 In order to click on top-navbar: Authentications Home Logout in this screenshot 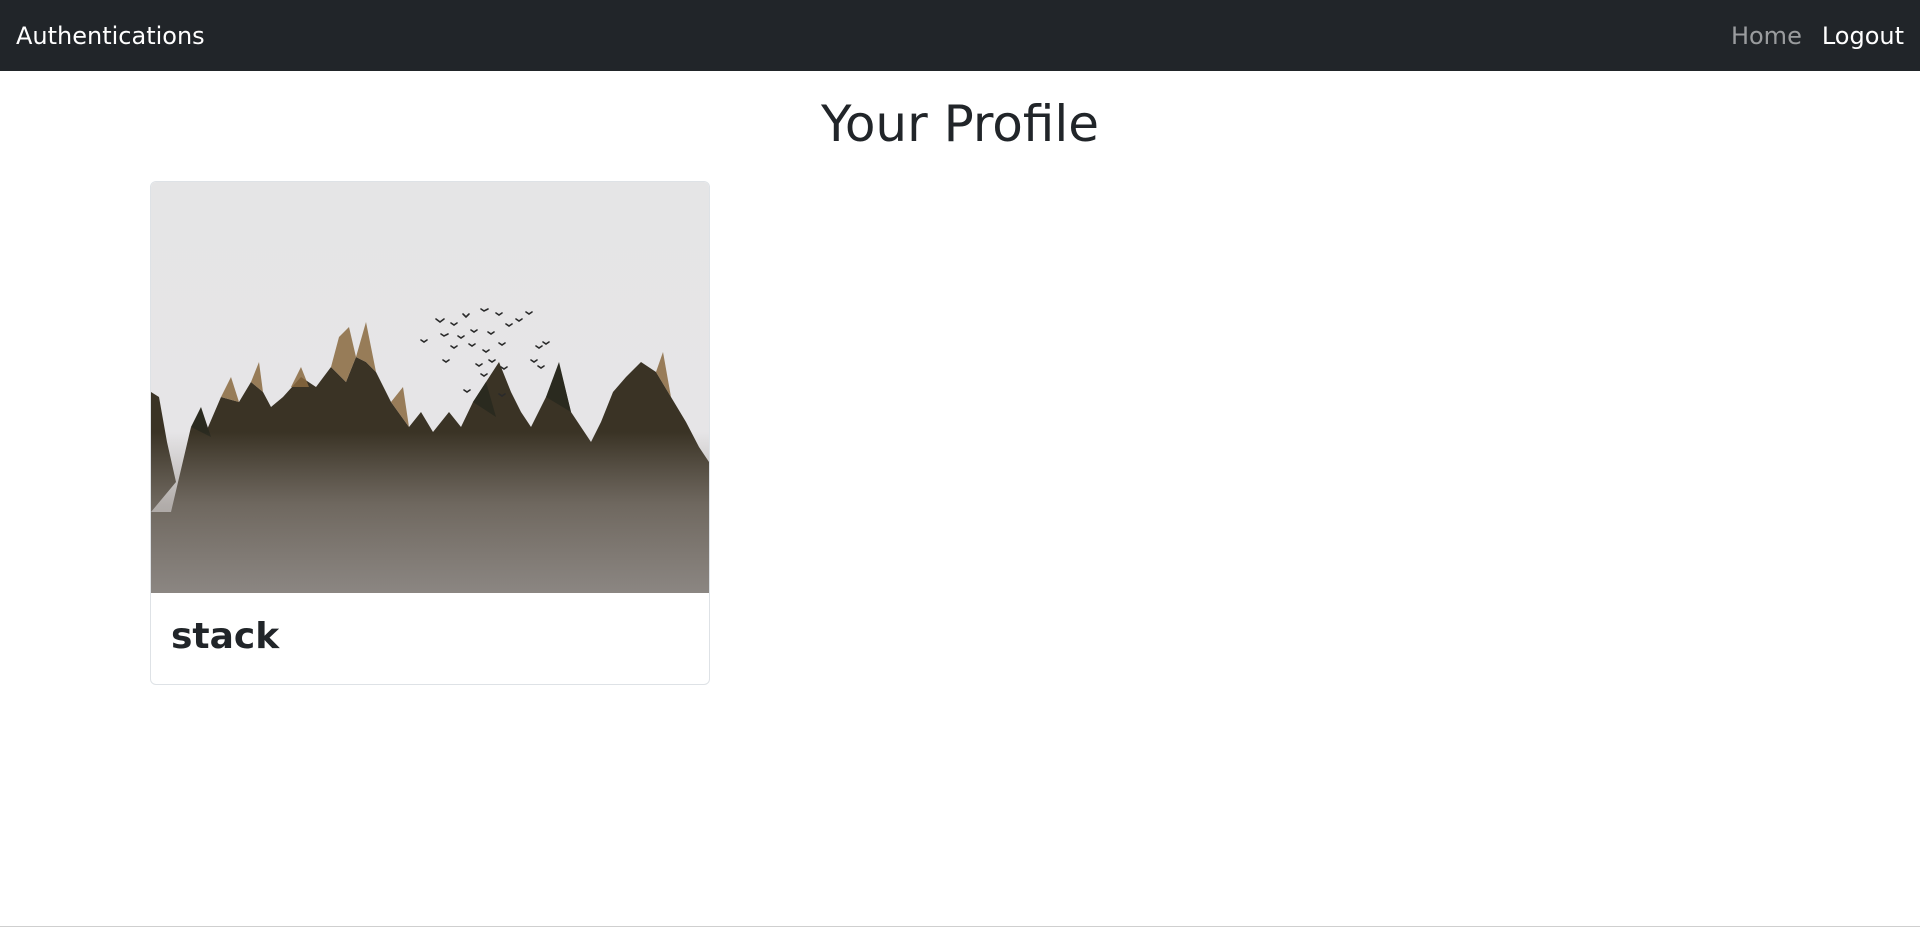, I will do `click(960, 35)`.